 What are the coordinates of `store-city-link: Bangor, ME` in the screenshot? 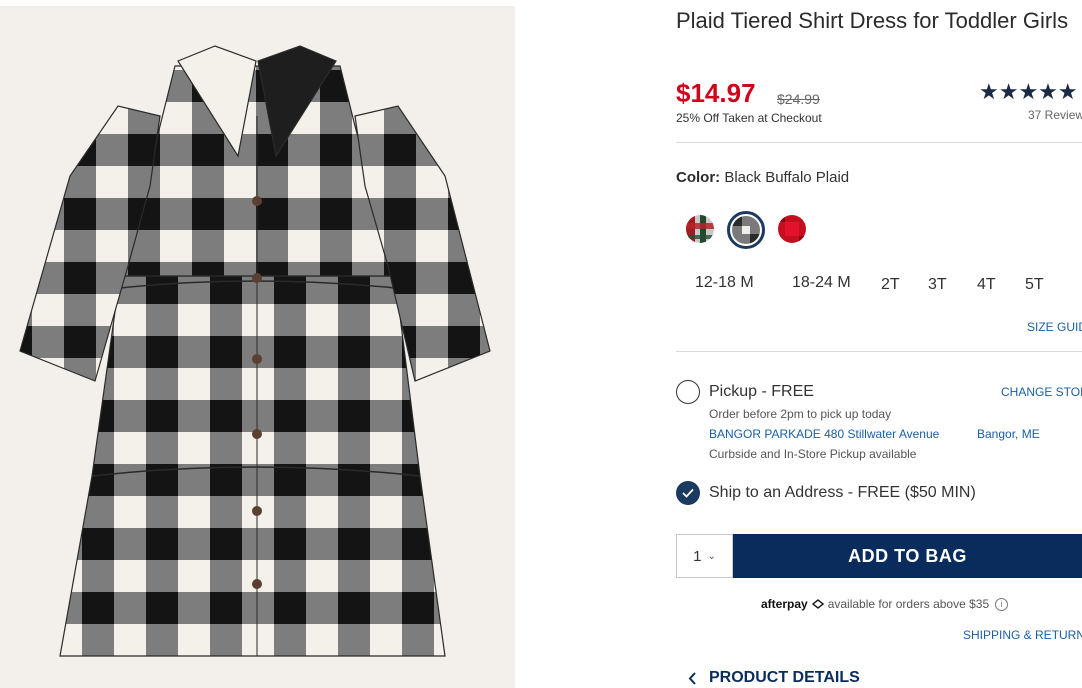 It's located at (1008, 434).